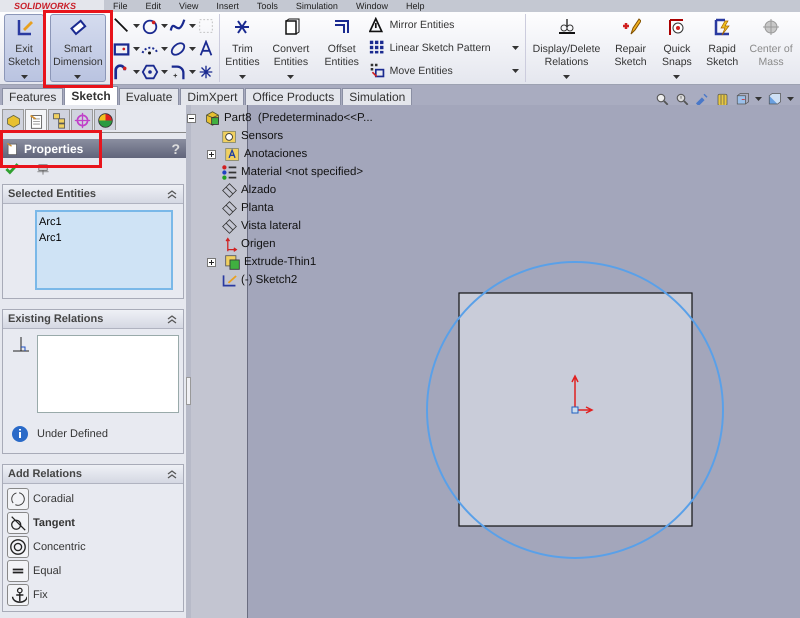  What do you see at coordinates (258, 190) in the screenshot?
I see `tree-item: Alzado` at bounding box center [258, 190].